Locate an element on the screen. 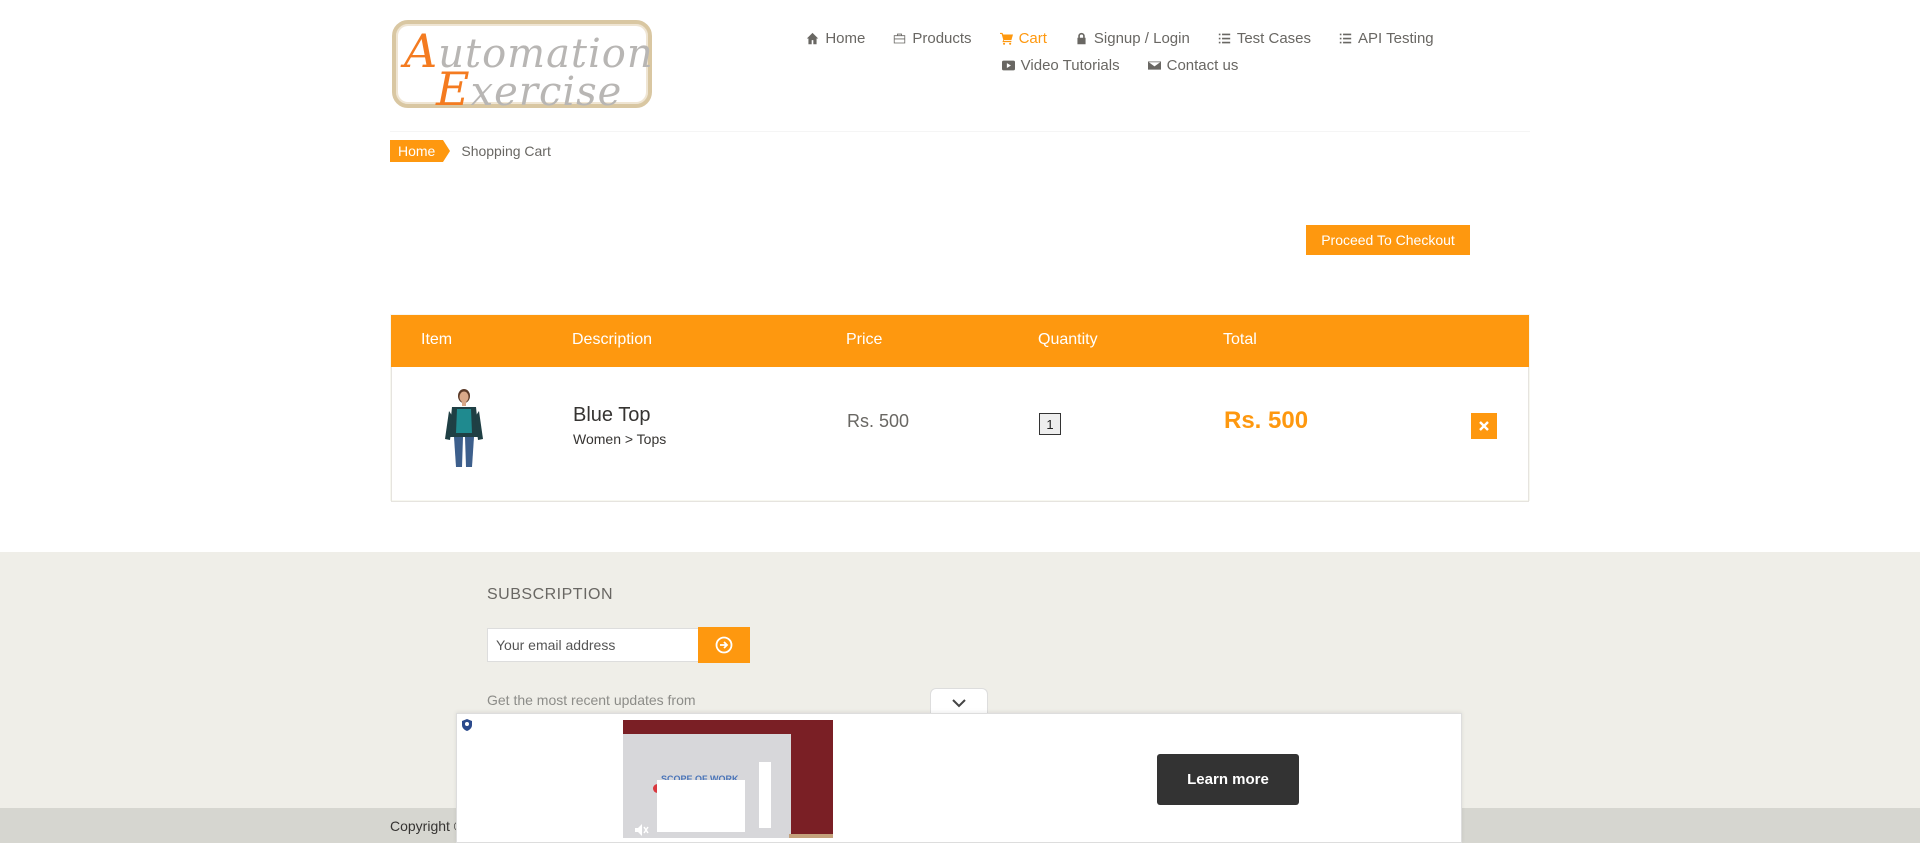  header-divider is located at coordinates (960, 131).